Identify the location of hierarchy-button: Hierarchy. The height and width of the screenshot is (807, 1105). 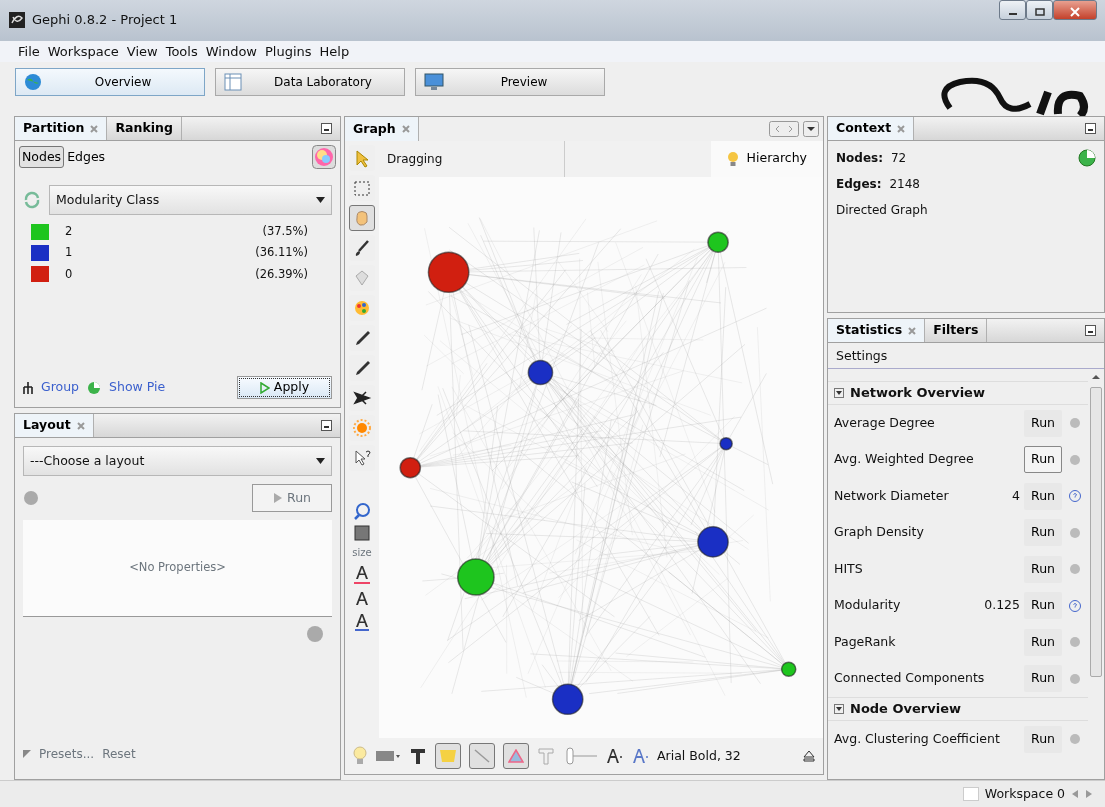
(766, 158).